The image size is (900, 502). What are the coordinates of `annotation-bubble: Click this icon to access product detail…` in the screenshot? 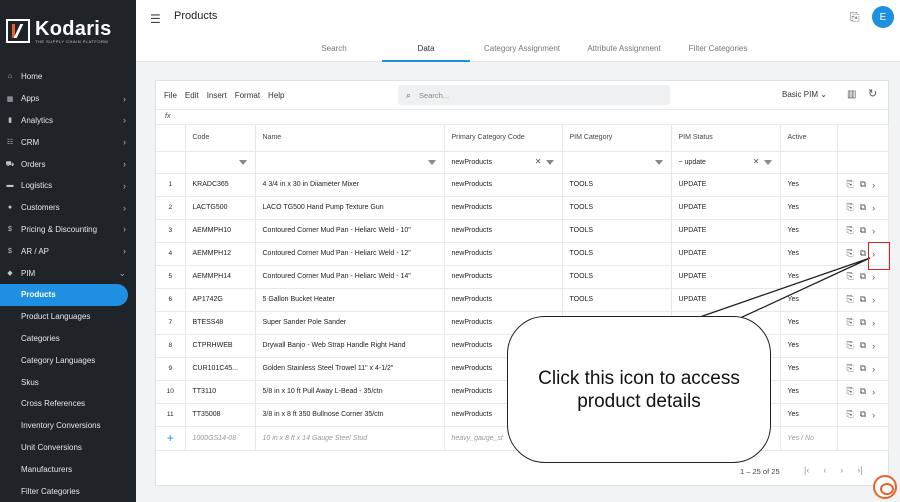 It's located at (639, 389).